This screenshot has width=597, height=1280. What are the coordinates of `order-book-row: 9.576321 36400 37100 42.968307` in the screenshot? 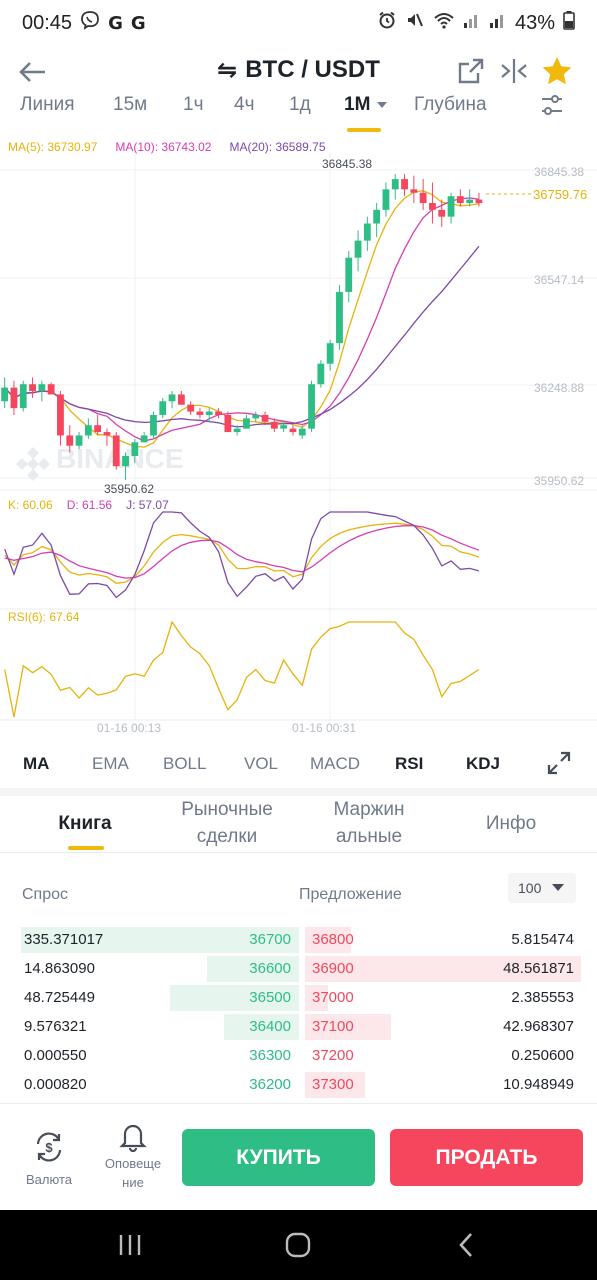 It's located at (298, 1026).